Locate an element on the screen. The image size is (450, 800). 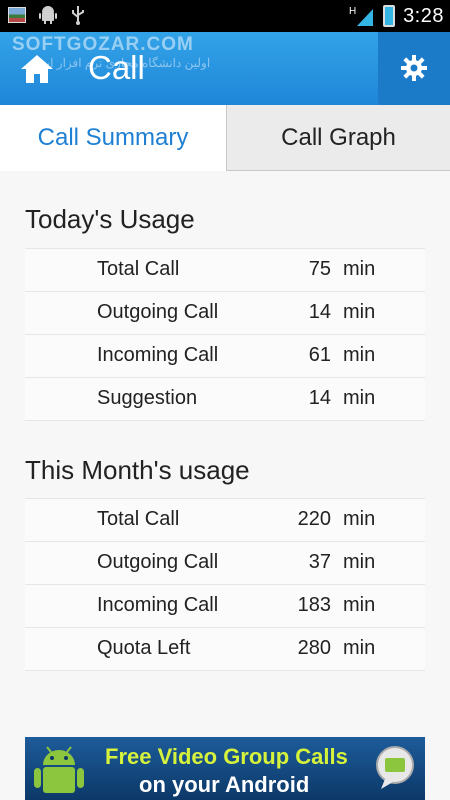
usb-icon is located at coordinates (78, 15).